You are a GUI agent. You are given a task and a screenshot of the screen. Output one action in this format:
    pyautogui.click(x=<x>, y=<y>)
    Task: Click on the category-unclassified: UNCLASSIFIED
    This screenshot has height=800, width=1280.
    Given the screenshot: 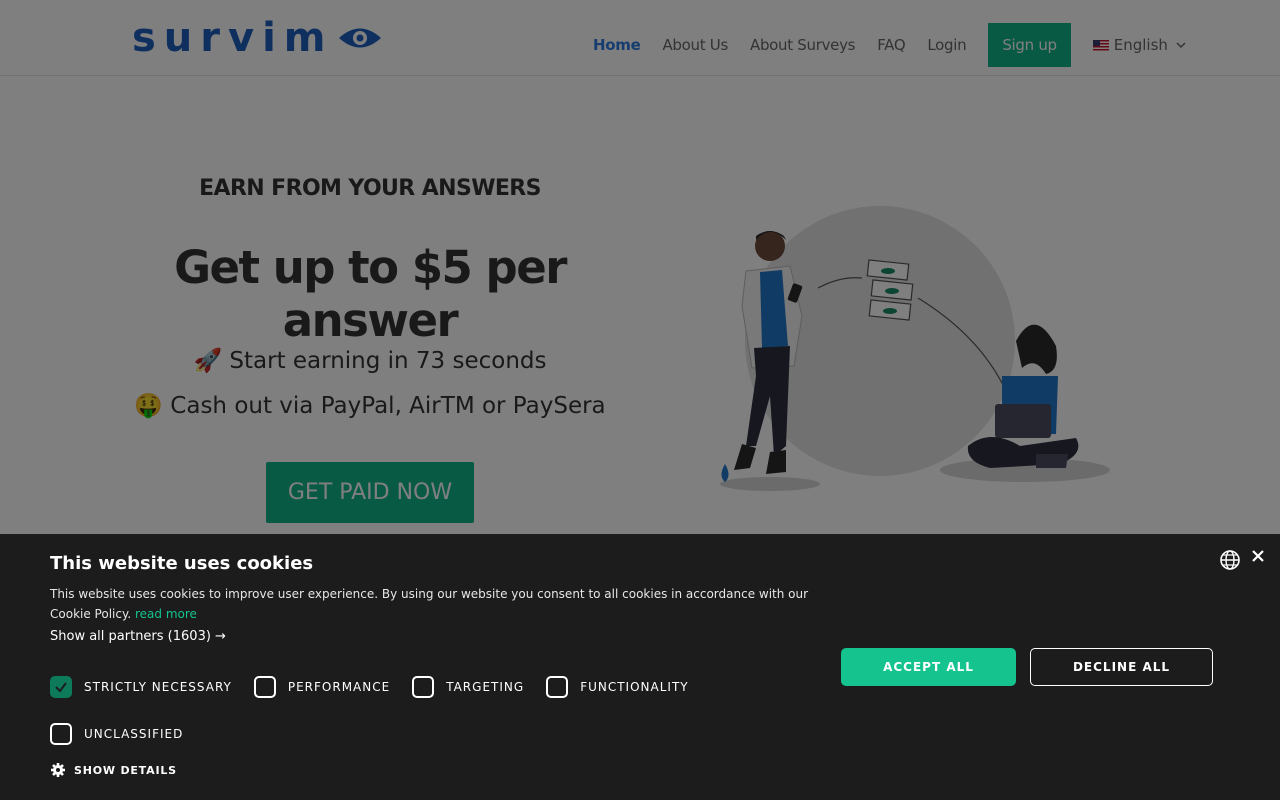 What is the action you would take?
    pyautogui.click(x=116, y=734)
    